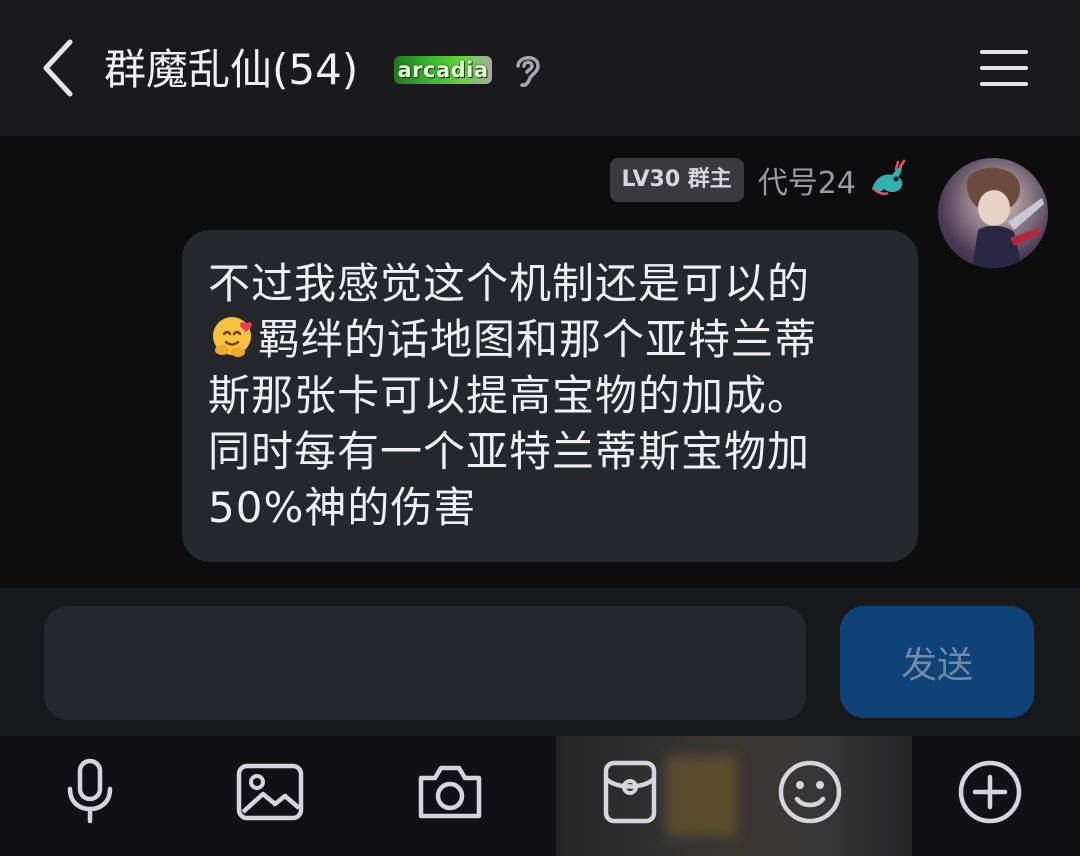 This screenshot has height=856, width=1080. Describe the element at coordinates (342, 507) in the screenshot. I see `message-line: 50%神的伤害` at that location.